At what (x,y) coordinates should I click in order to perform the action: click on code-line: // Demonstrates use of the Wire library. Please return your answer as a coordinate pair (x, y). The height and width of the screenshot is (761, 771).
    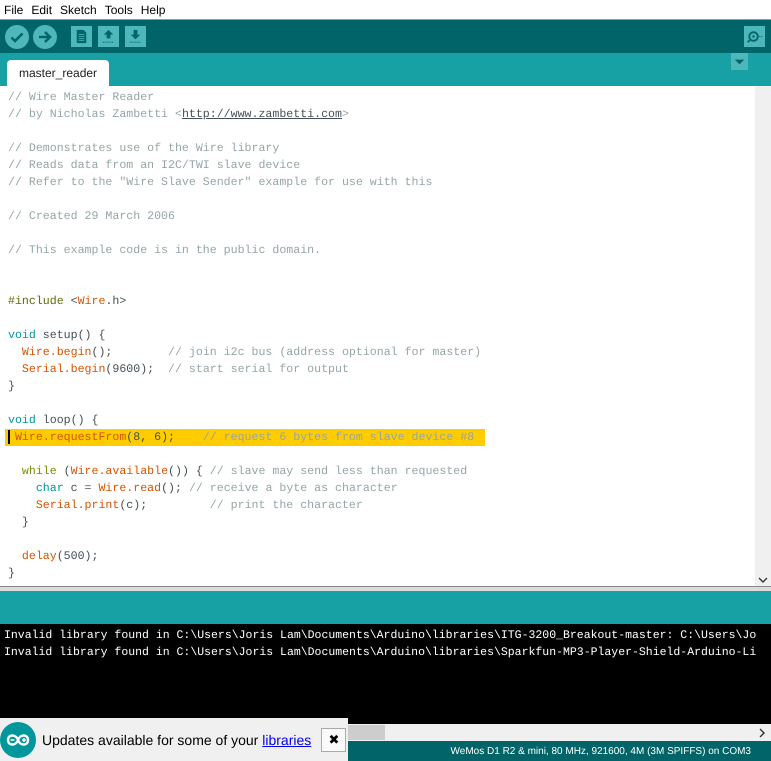
    Looking at the image, I should click on (144, 149).